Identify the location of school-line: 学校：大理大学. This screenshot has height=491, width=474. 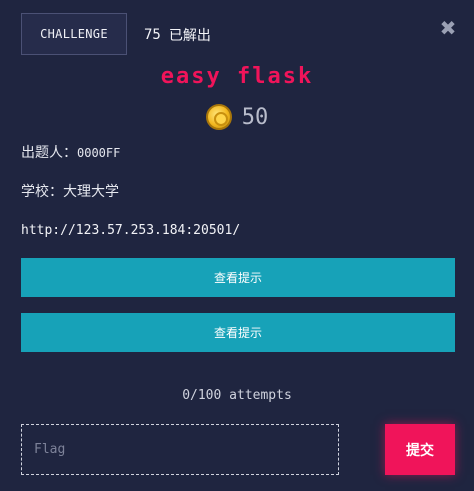
(70, 191).